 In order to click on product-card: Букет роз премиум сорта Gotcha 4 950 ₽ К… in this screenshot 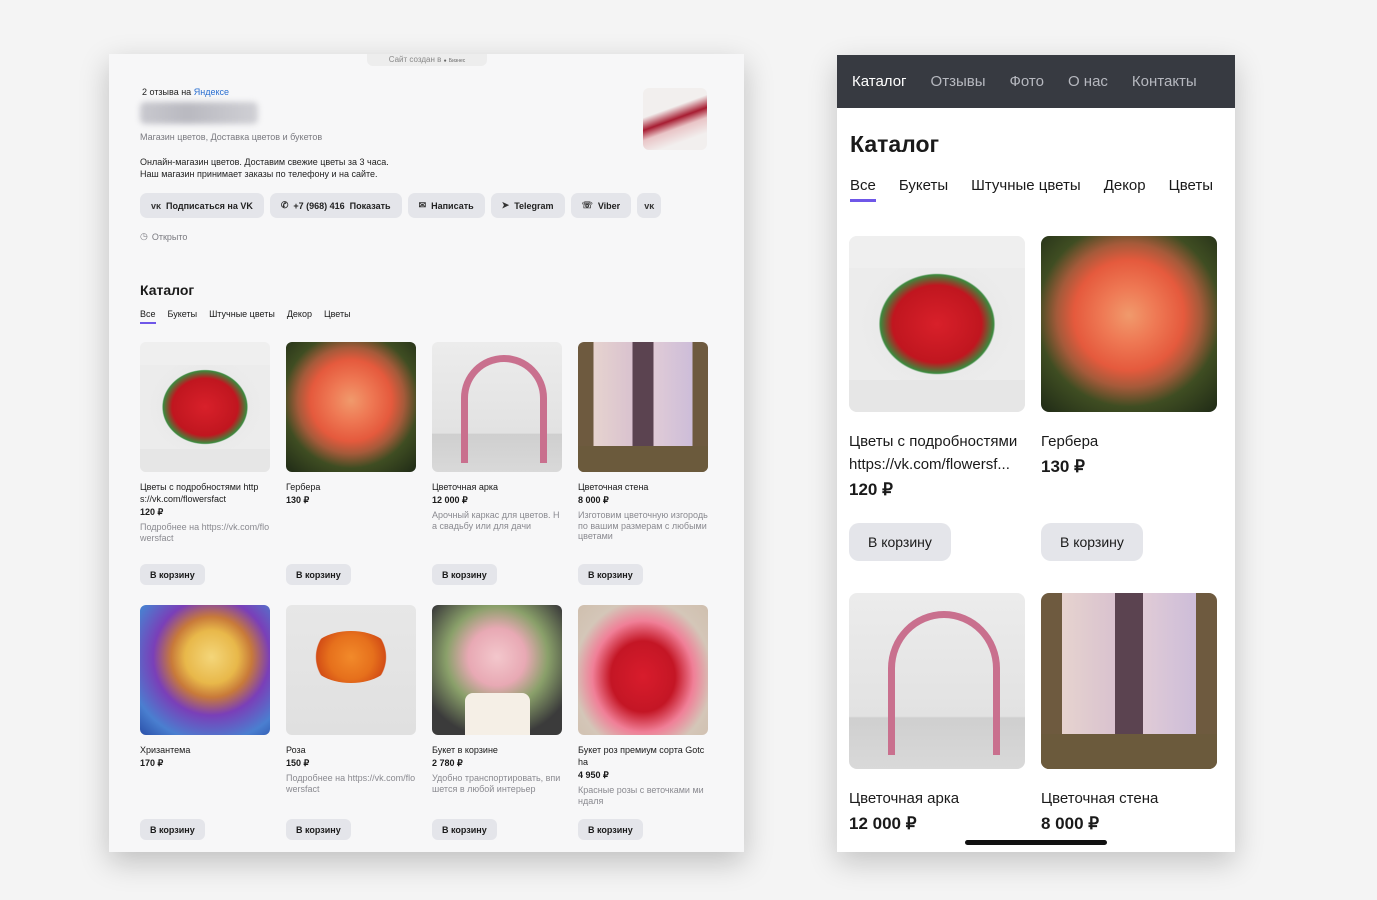, I will do `click(643, 705)`.